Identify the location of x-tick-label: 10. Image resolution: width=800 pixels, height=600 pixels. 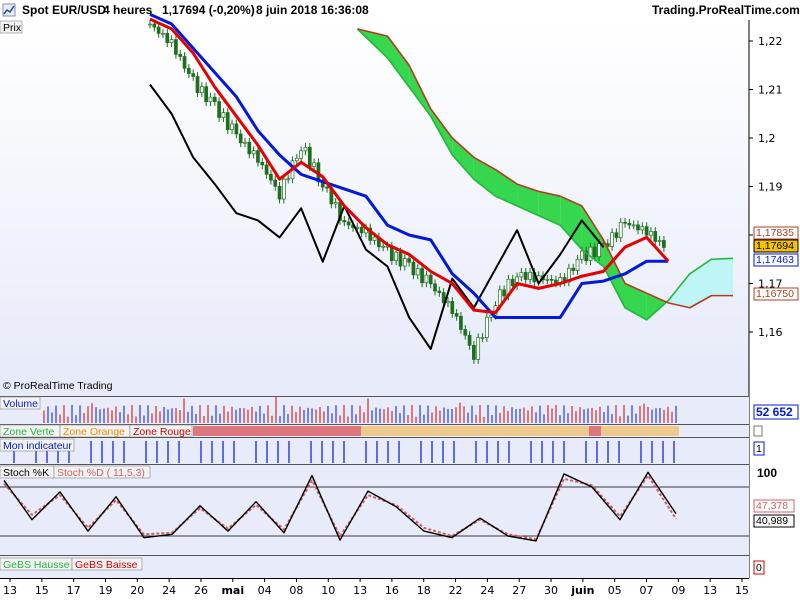
(328, 590).